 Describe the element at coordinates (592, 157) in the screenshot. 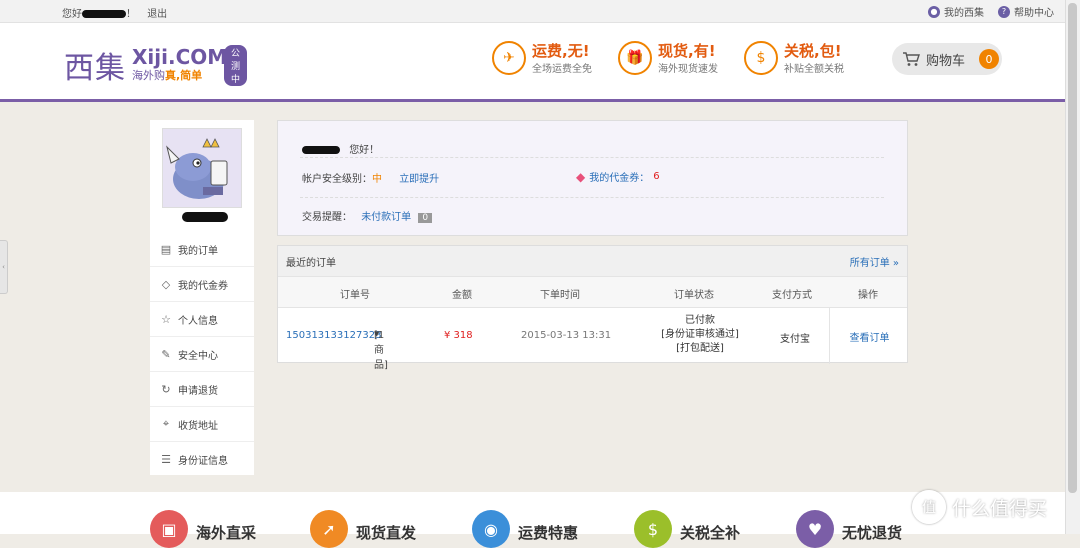

I see `divider` at that location.